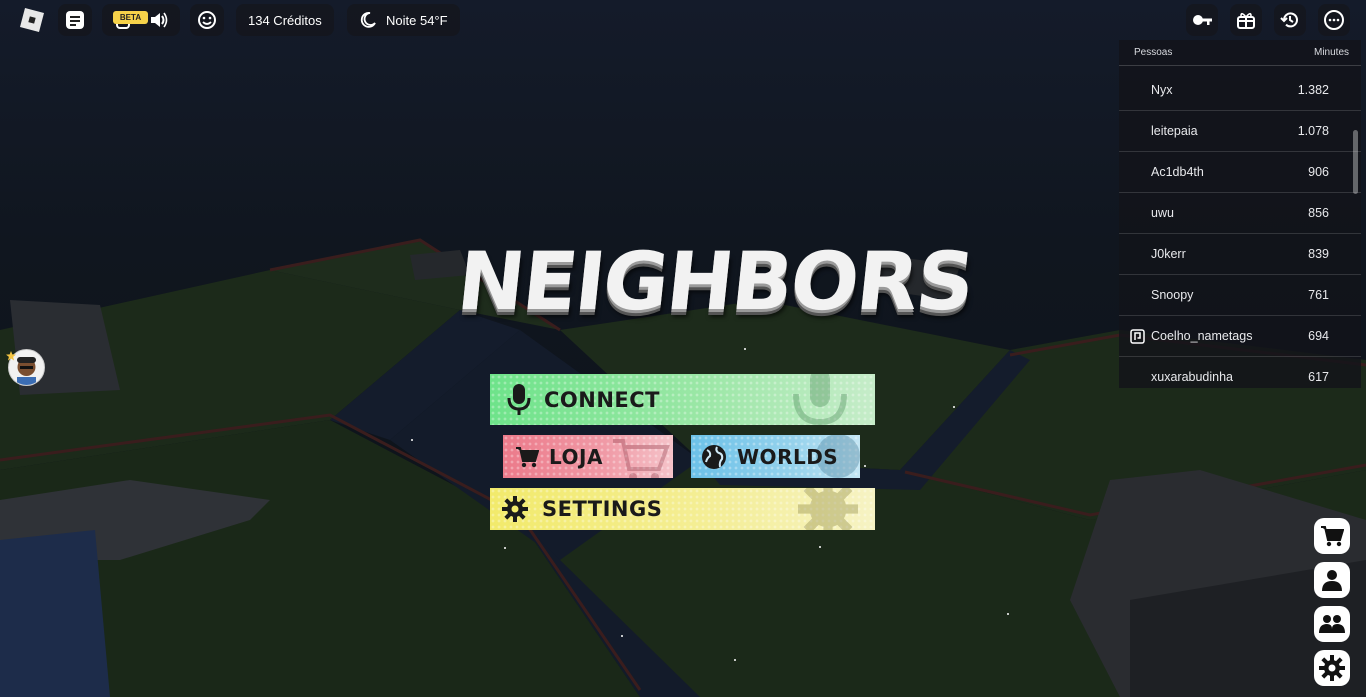 Image resolution: width=1366 pixels, height=697 pixels. I want to click on emote-icon, so click(207, 20).